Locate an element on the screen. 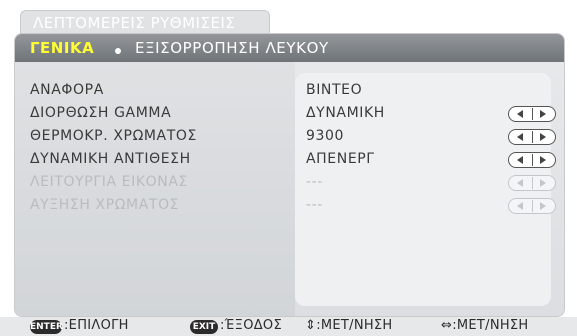 The image size is (577, 336). setting-value: ΒΙΝΤΕΟ is located at coordinates (334, 90).